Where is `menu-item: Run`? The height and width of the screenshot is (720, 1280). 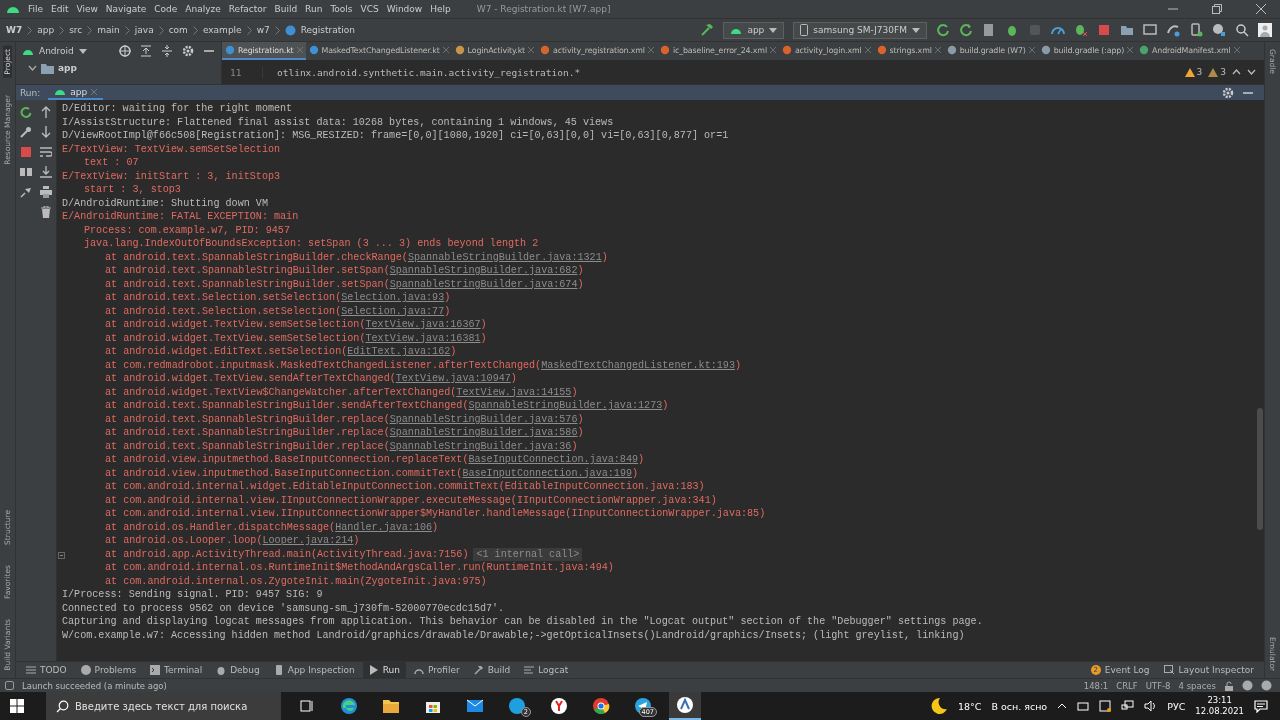
menu-item: Run is located at coordinates (314, 9).